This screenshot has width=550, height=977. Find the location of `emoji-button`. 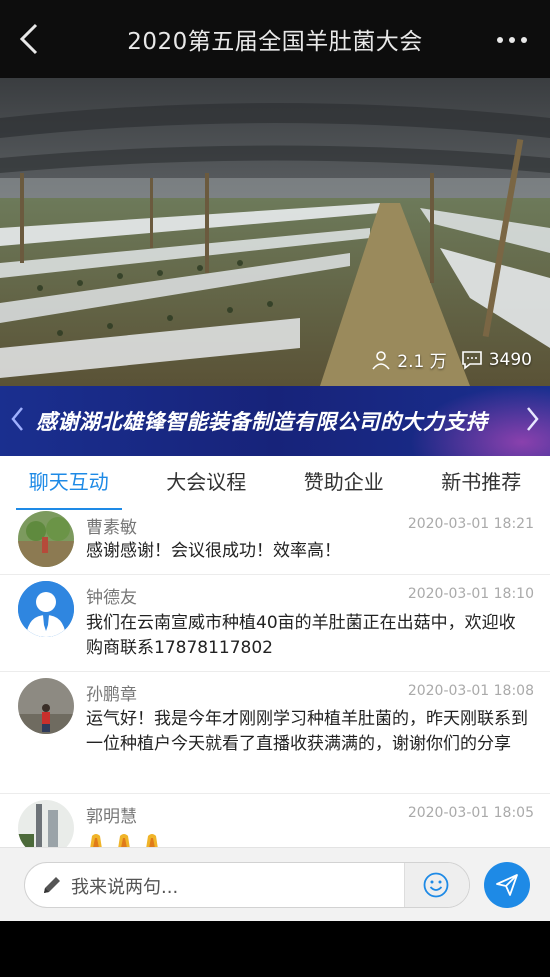

emoji-button is located at coordinates (436, 885).